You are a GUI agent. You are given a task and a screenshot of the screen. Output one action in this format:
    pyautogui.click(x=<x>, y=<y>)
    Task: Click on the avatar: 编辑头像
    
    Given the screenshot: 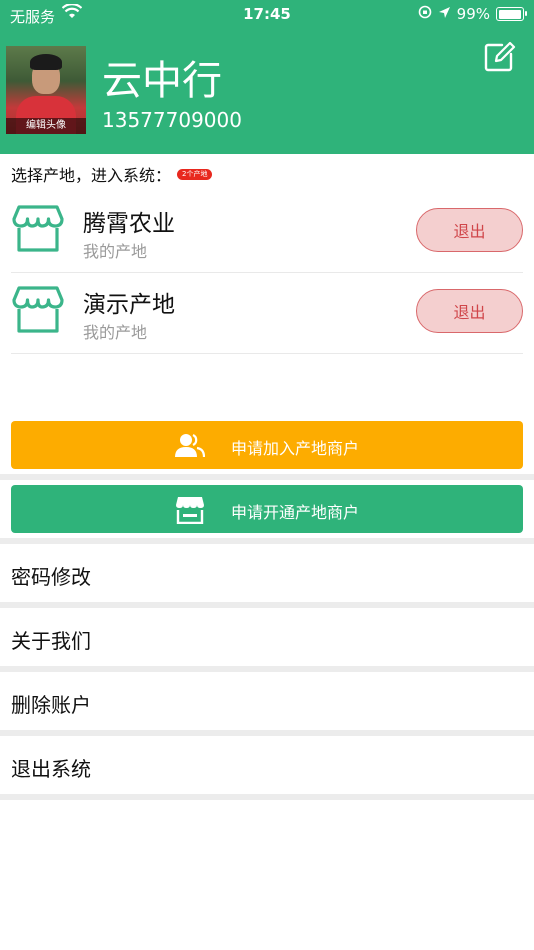 What is the action you would take?
    pyautogui.click(x=46, y=90)
    